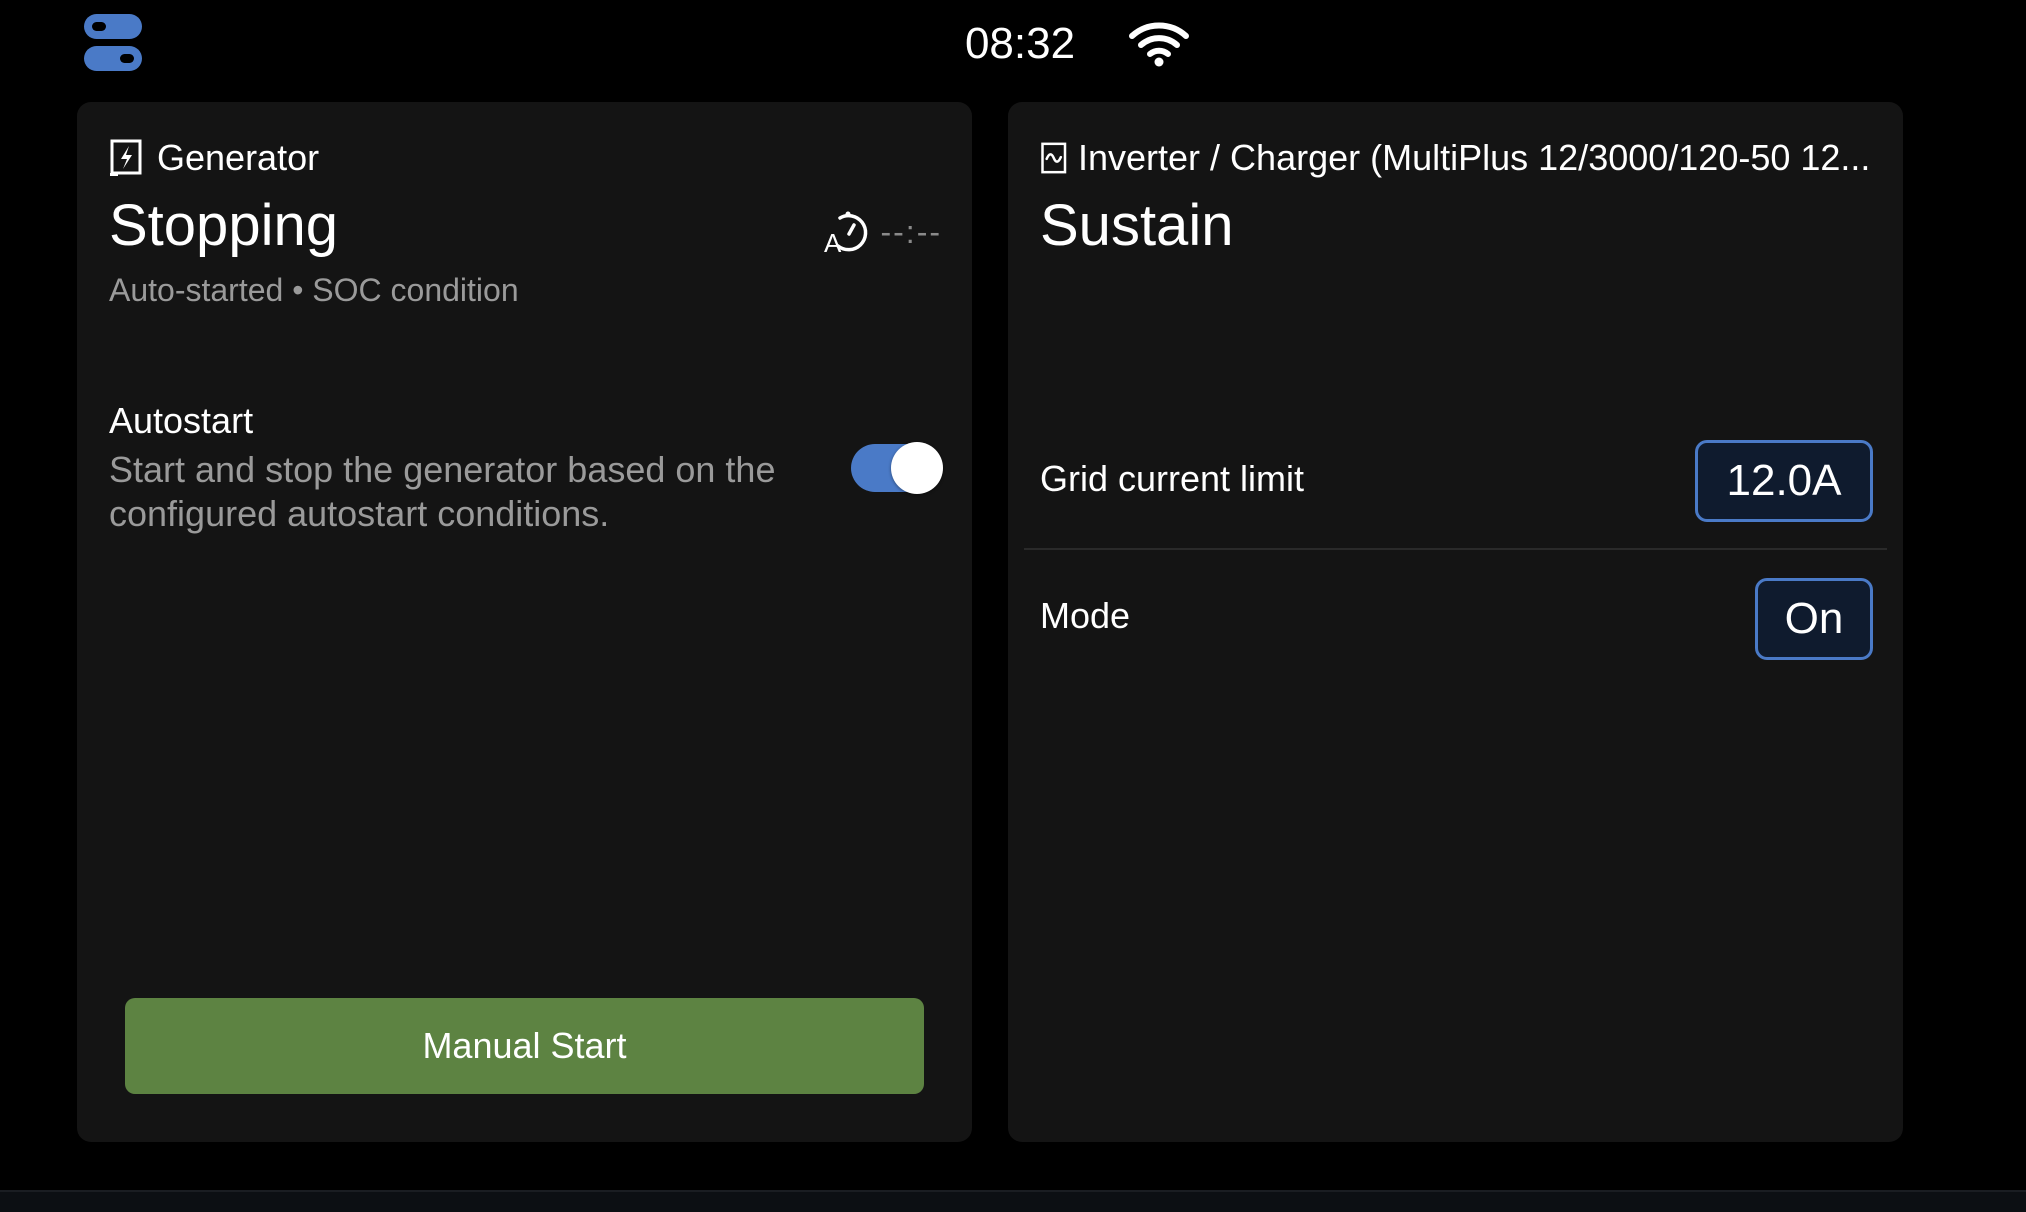  I want to click on generator-runtime: A --:--, so click(883, 232).